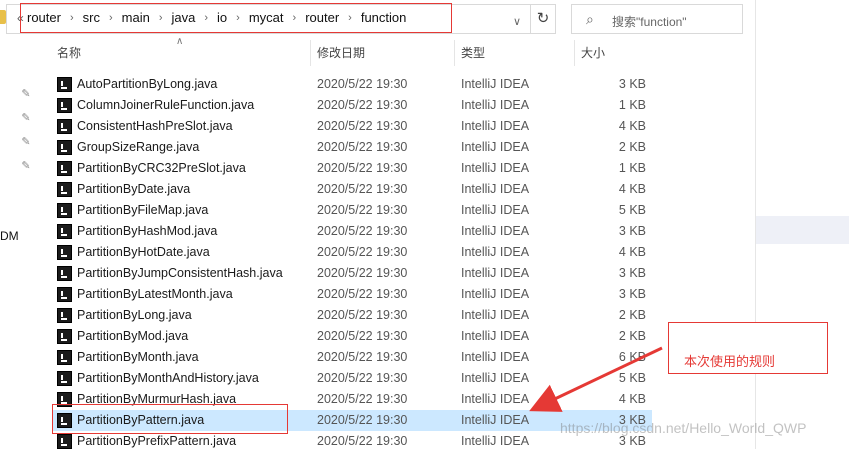 The height and width of the screenshot is (449, 849). Describe the element at coordinates (593, 53) in the screenshot. I see `column-header-size: 大小` at that location.